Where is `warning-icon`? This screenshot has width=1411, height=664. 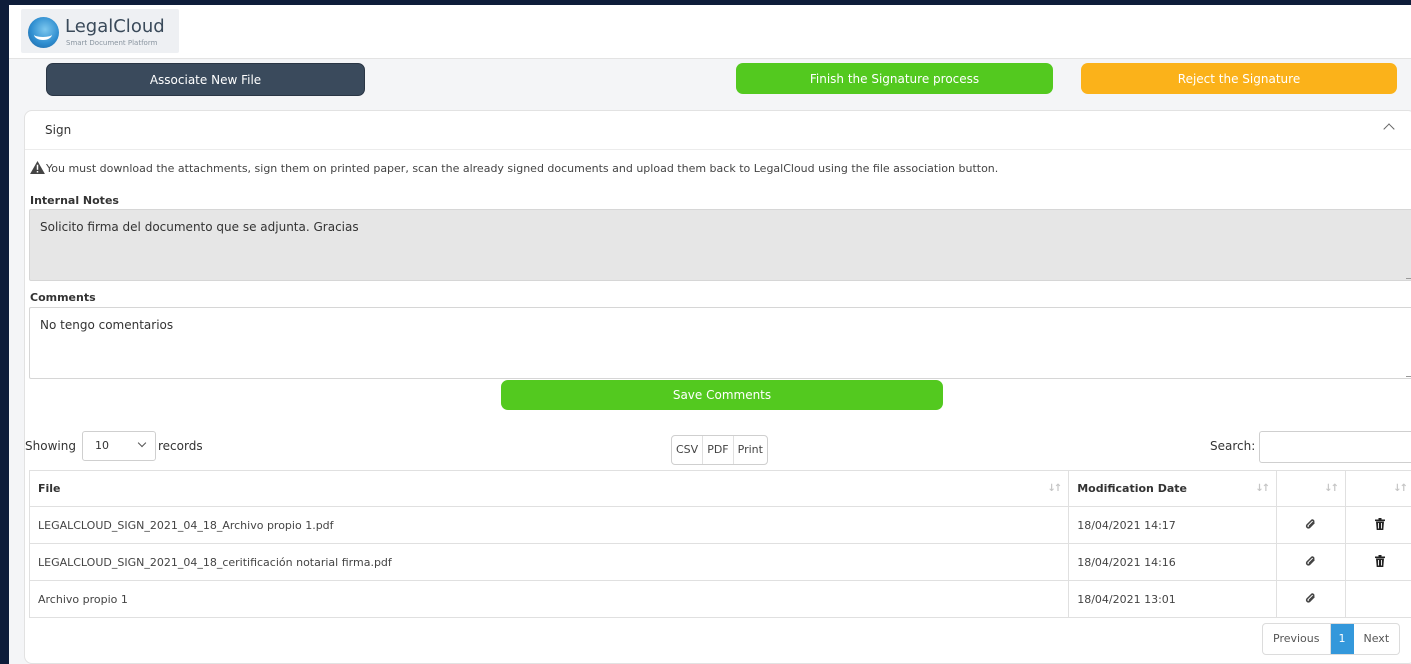 warning-icon is located at coordinates (37, 167).